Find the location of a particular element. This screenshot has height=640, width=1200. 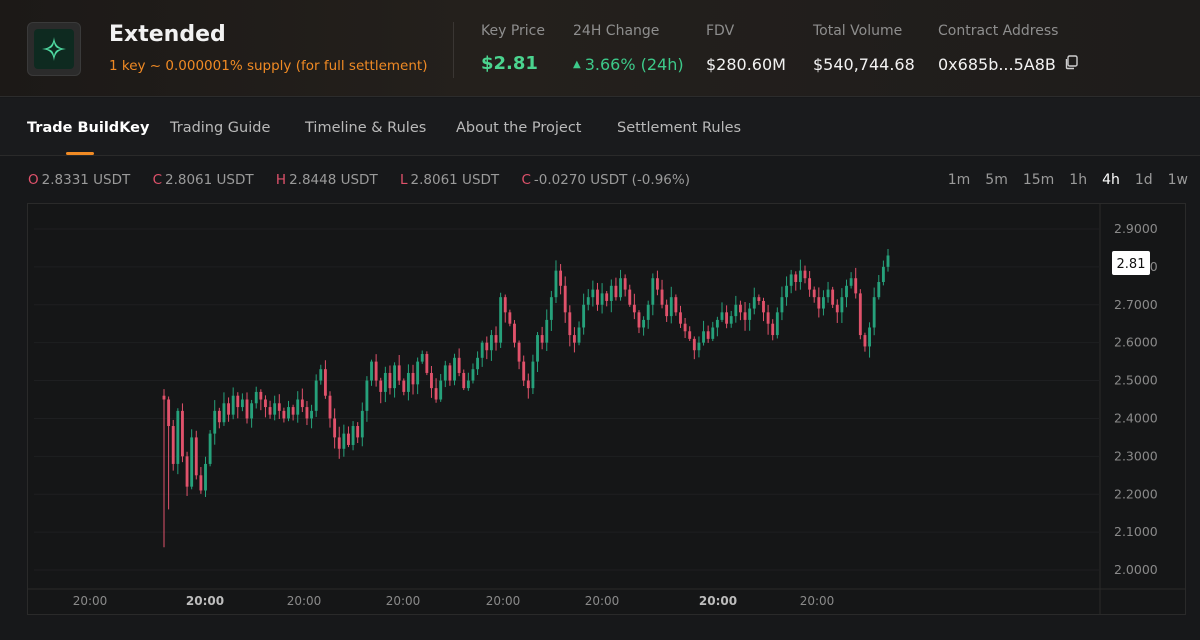

tab-settlement-rules: Settlement Rules is located at coordinates (679, 128).